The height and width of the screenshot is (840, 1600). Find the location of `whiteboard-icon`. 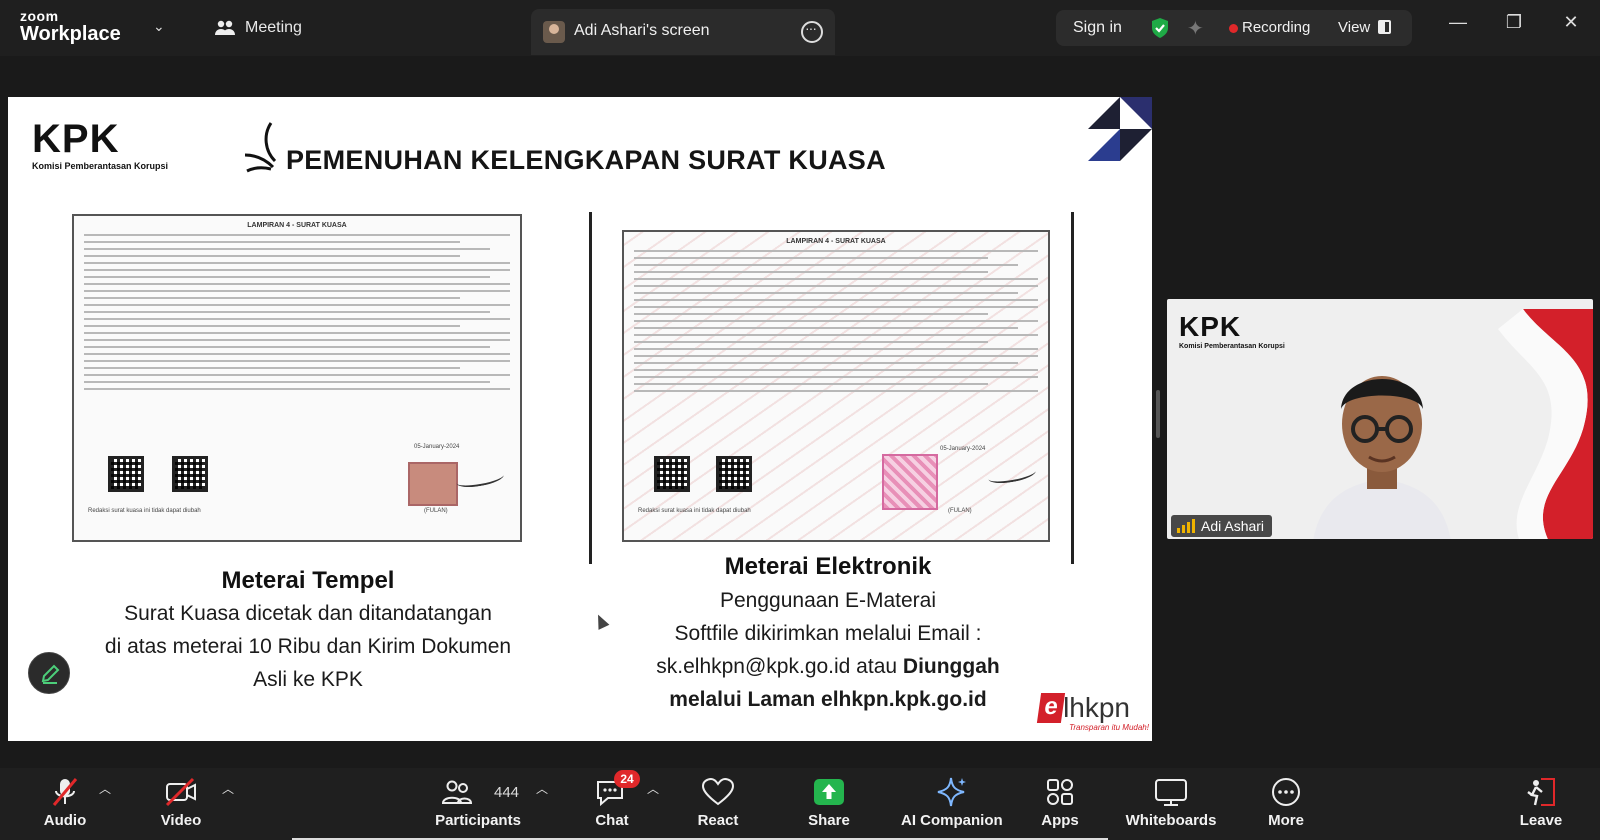

whiteboard-icon is located at coordinates (1171, 792).